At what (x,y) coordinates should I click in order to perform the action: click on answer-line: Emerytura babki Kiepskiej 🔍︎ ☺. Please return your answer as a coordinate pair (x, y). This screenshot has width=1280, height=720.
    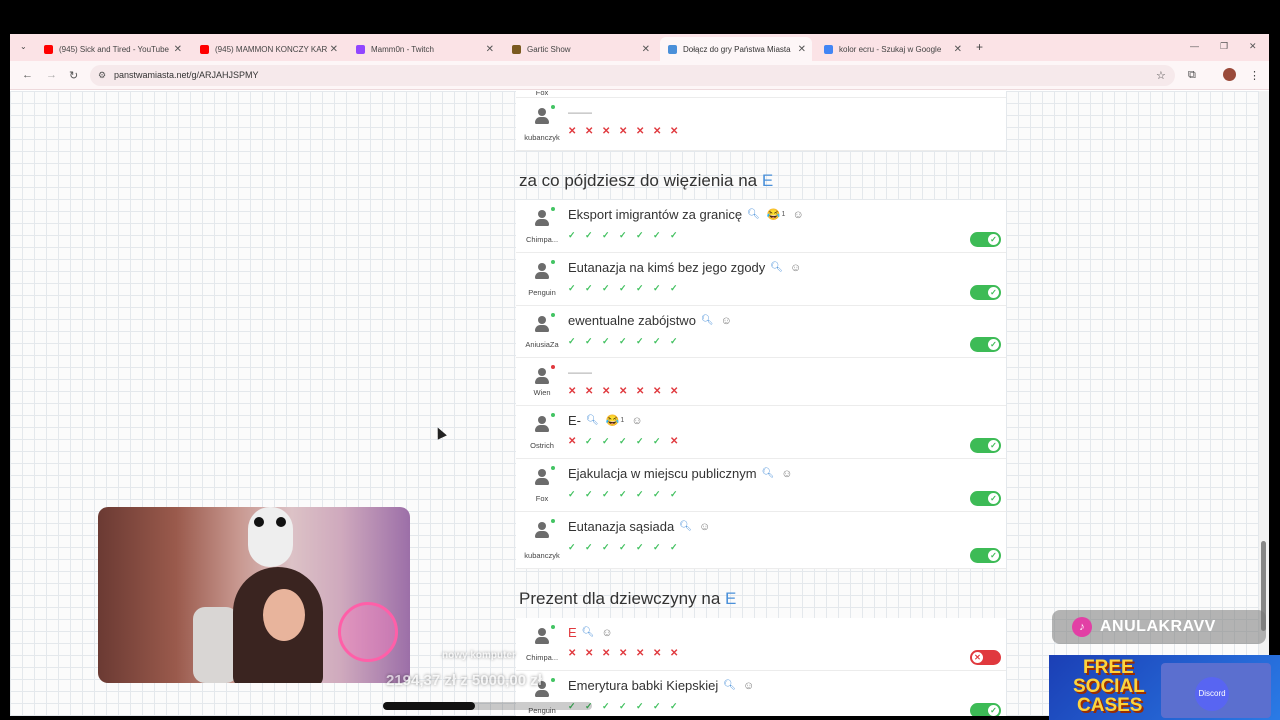
    Looking at the image, I should click on (661, 685).